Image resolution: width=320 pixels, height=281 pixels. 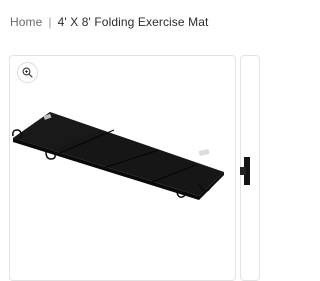 What do you see at coordinates (245, 171) in the screenshot?
I see `next-product-image-peek` at bounding box center [245, 171].